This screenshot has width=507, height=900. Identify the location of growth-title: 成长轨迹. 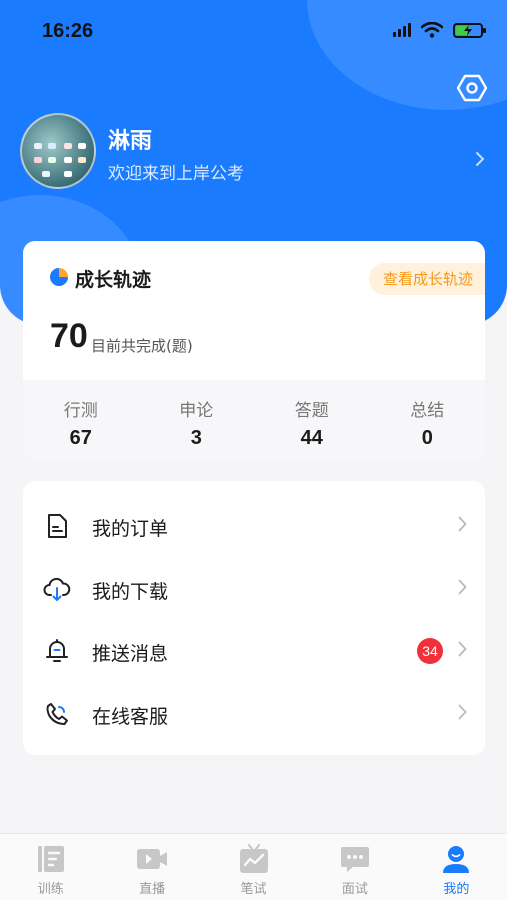
(113, 280).